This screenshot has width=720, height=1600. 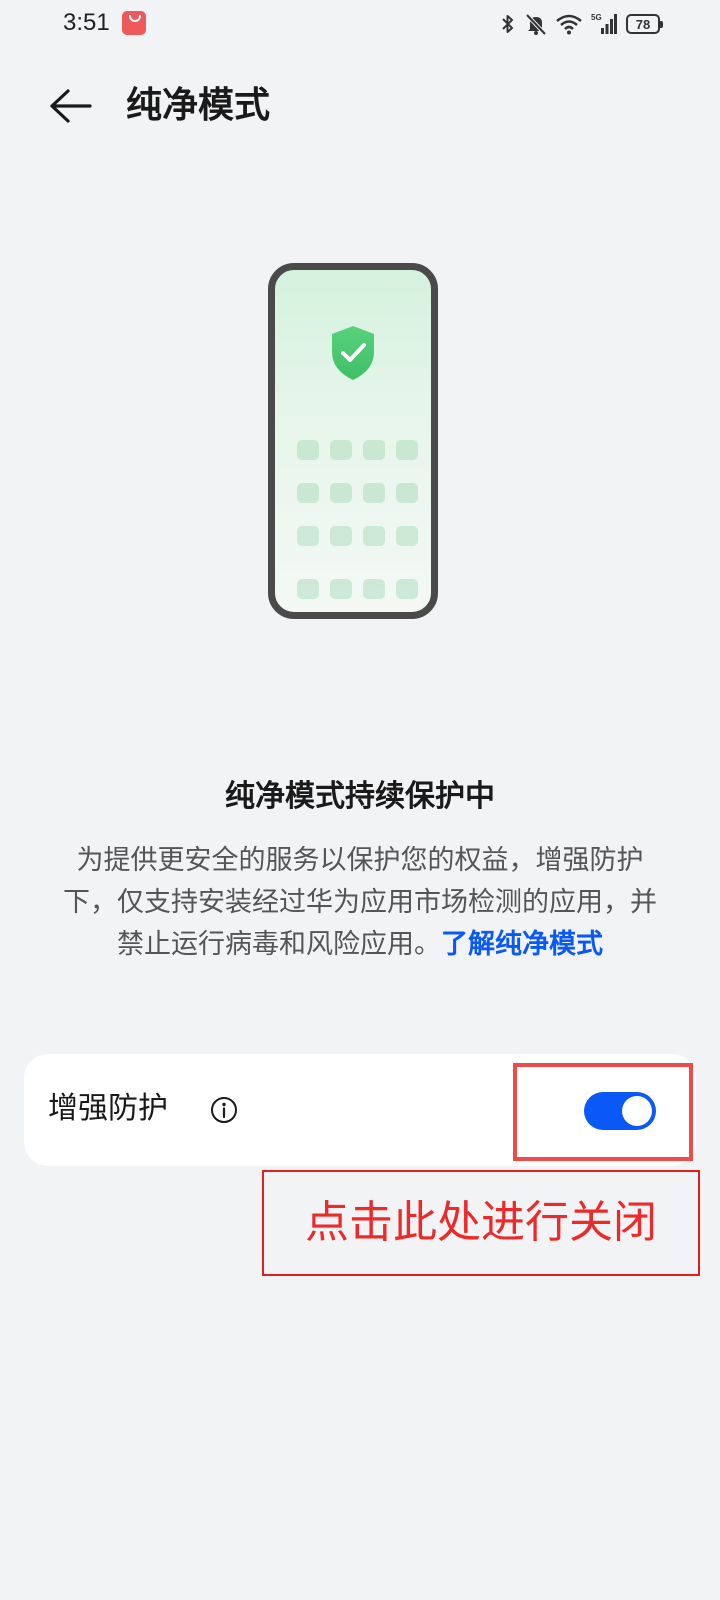 What do you see at coordinates (134, 23) in the screenshot?
I see `app-store-notification-icon` at bounding box center [134, 23].